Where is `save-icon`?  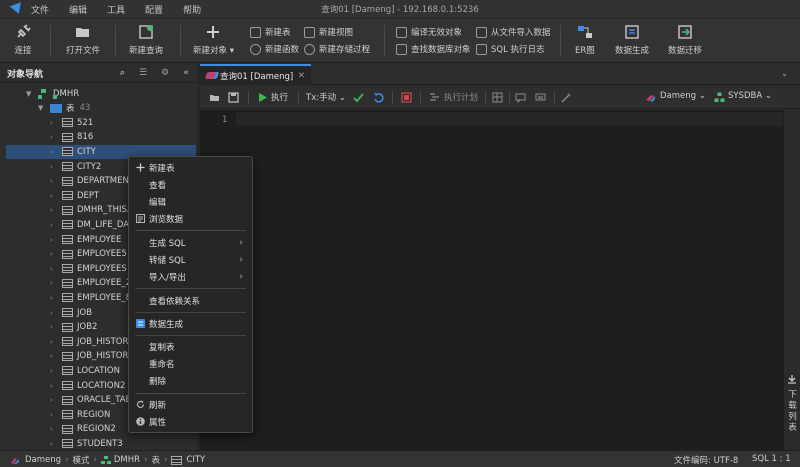
save-icon is located at coordinates (233, 97).